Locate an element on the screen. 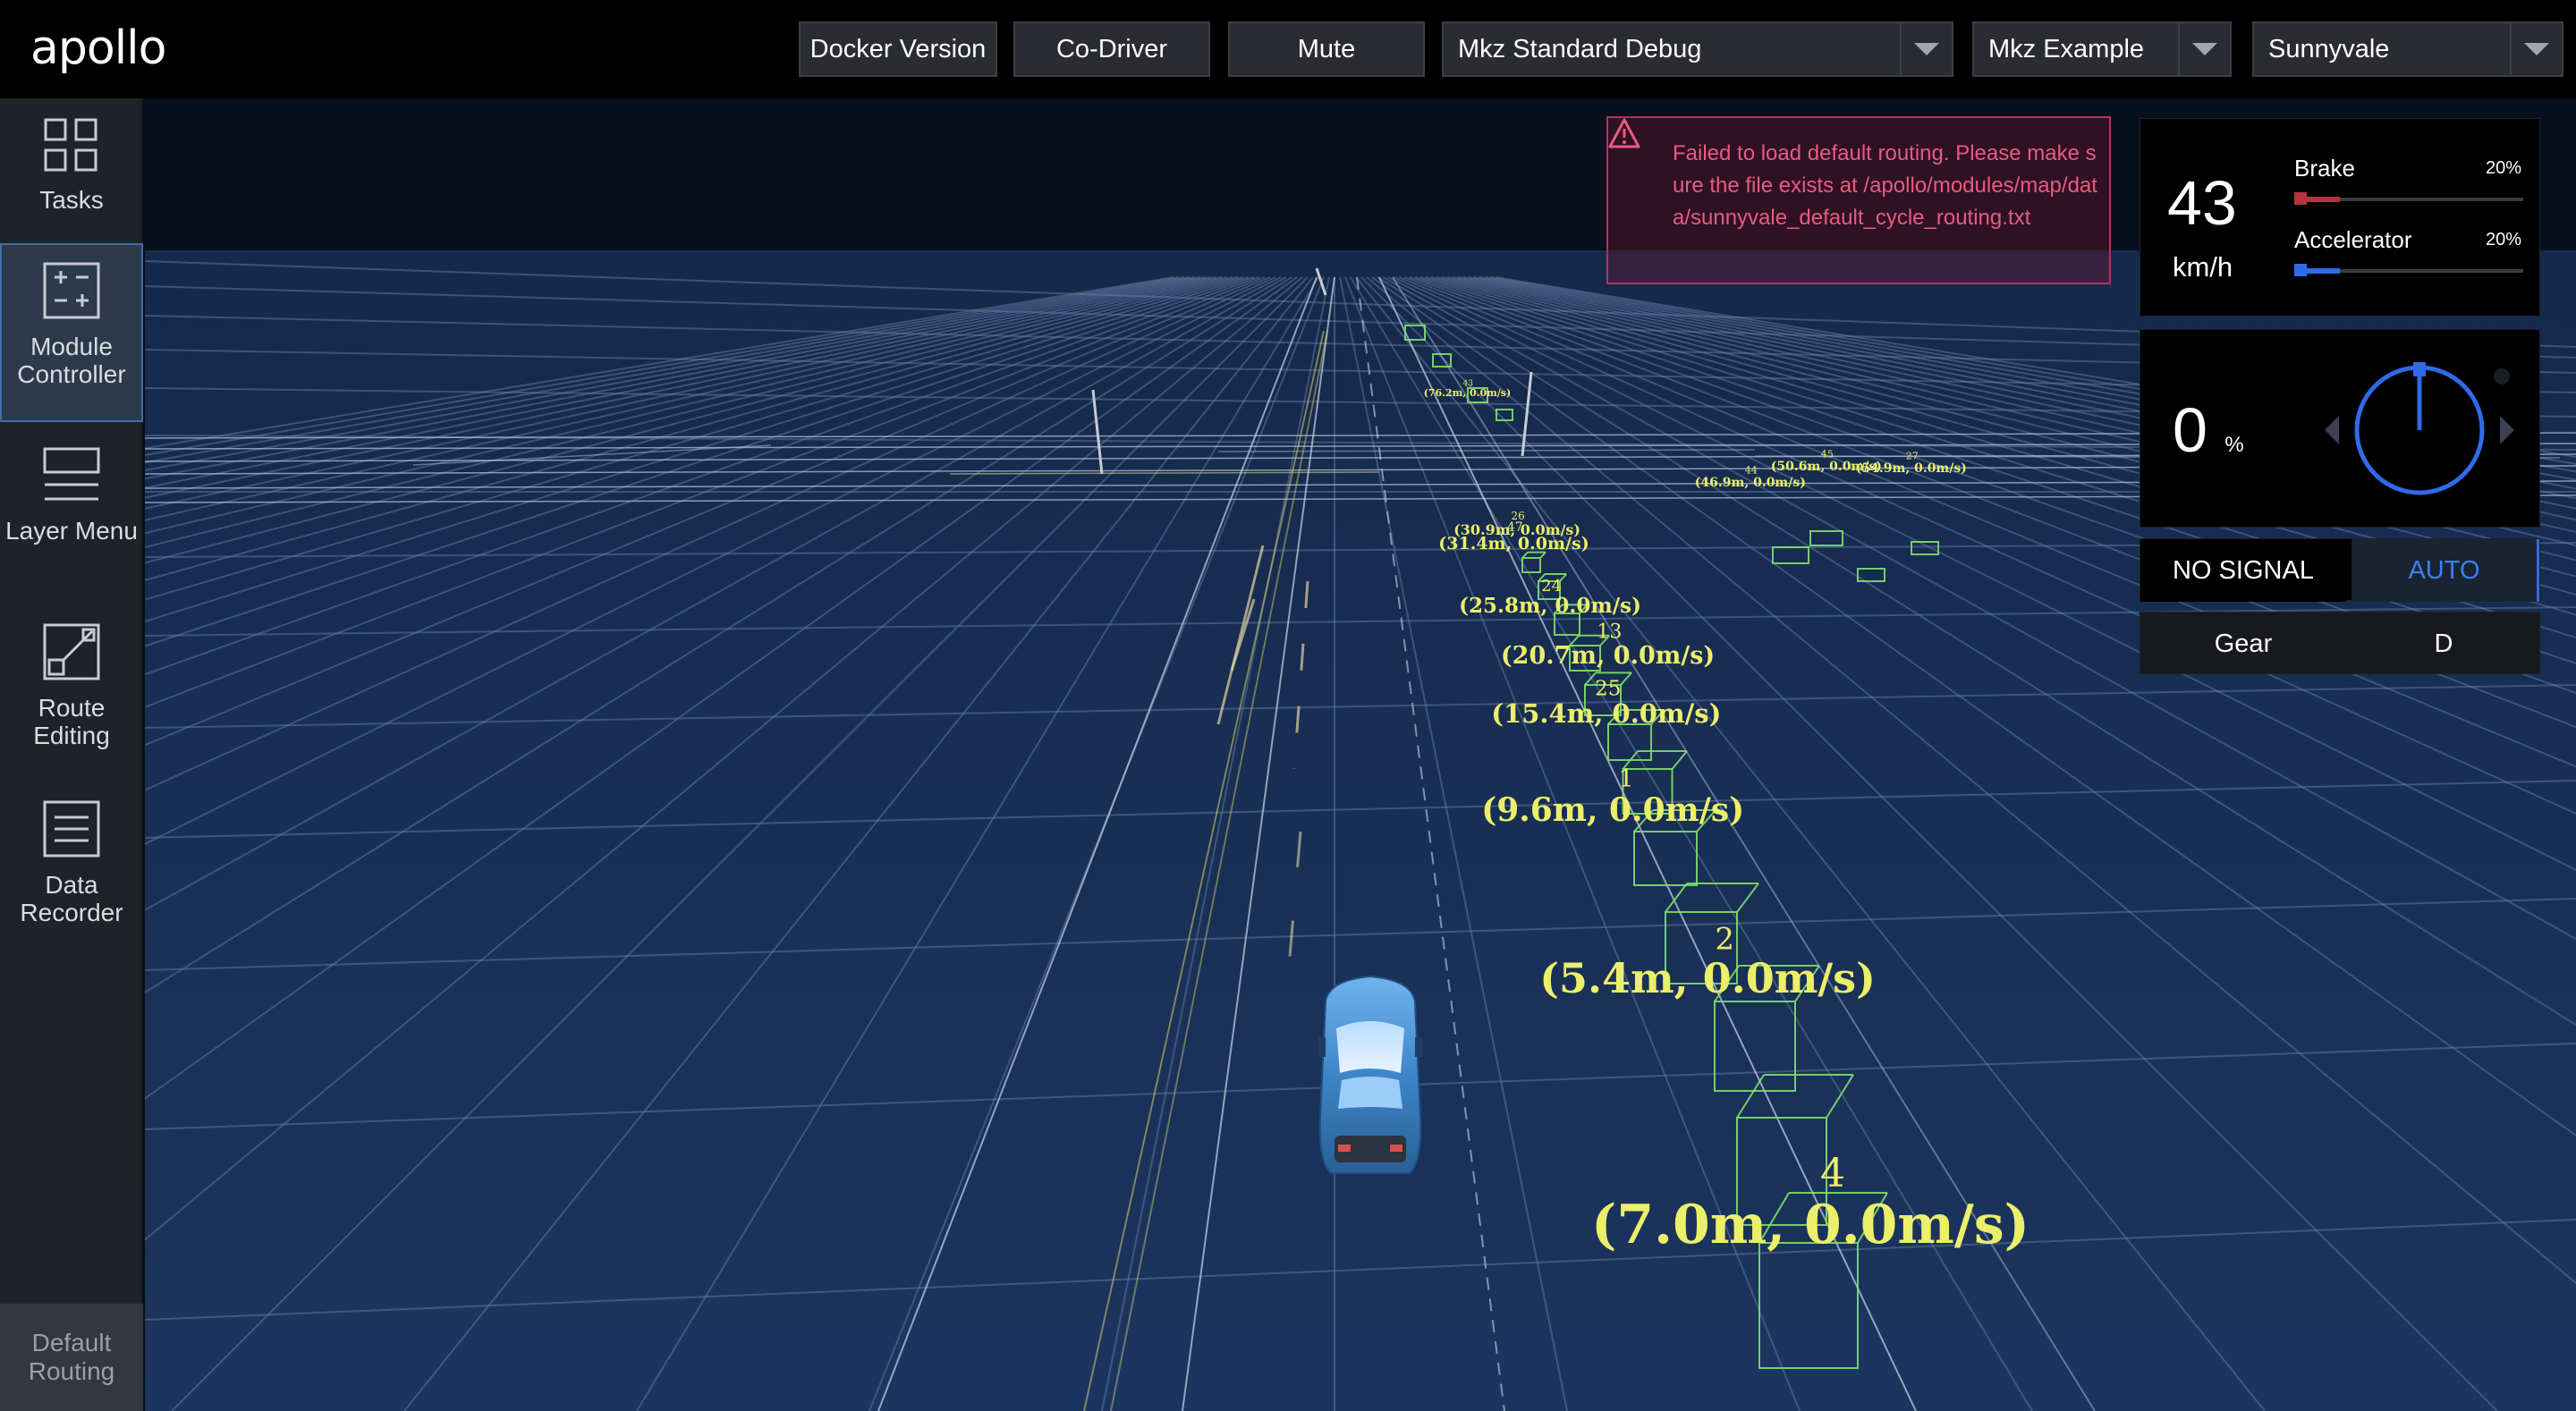 Image resolution: width=2576 pixels, height=1411 pixels. sidebar-item-module-controller: Module Controller is located at coordinates (71, 333).